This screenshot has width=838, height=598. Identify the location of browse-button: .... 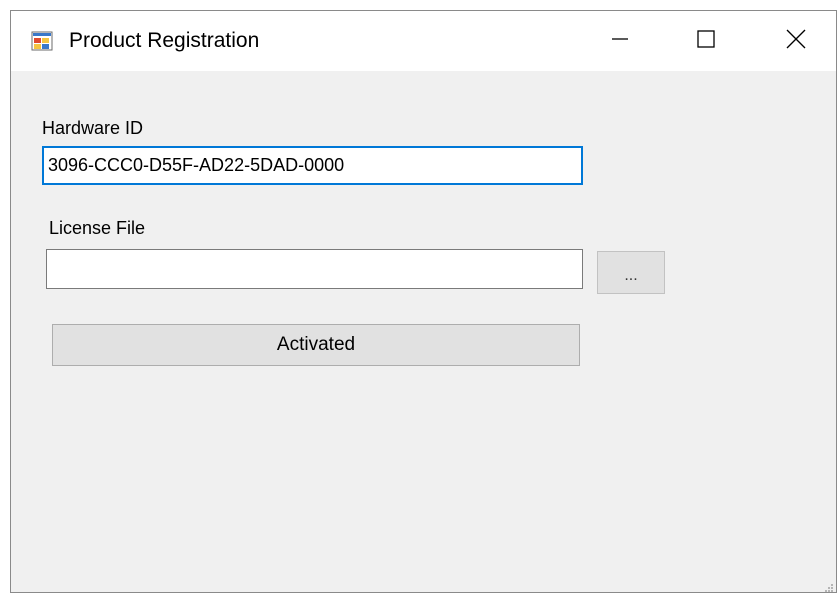
(631, 272).